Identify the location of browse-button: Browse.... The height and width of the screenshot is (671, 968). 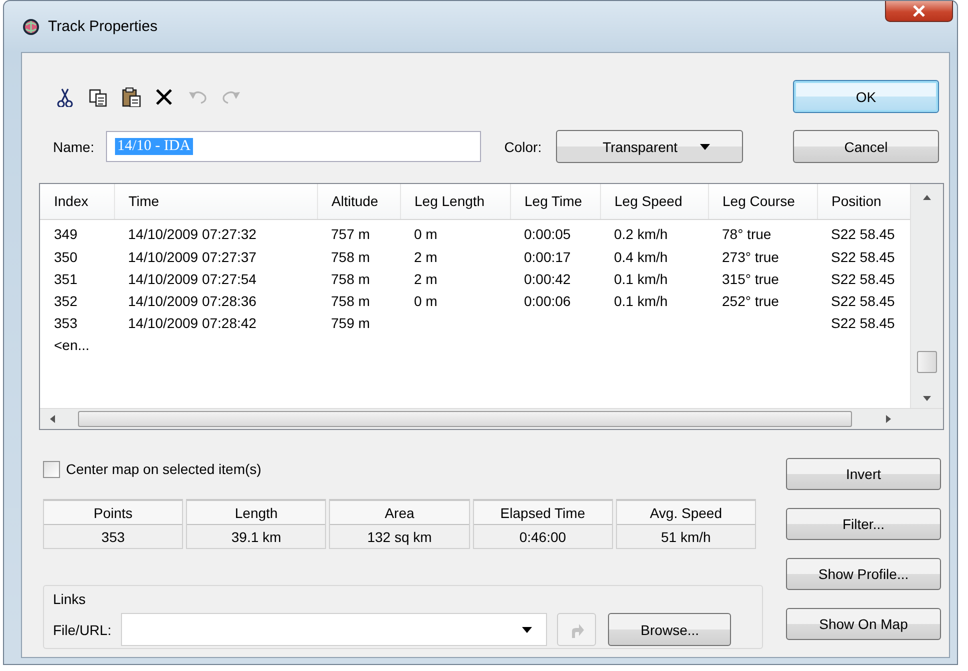
(670, 629).